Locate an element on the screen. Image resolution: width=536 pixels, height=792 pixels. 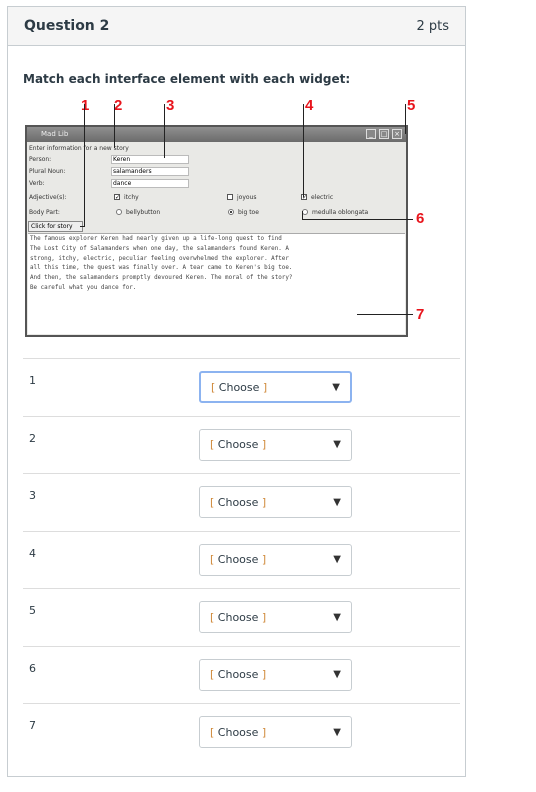
electric-label: electric is located at coordinates (322, 197).